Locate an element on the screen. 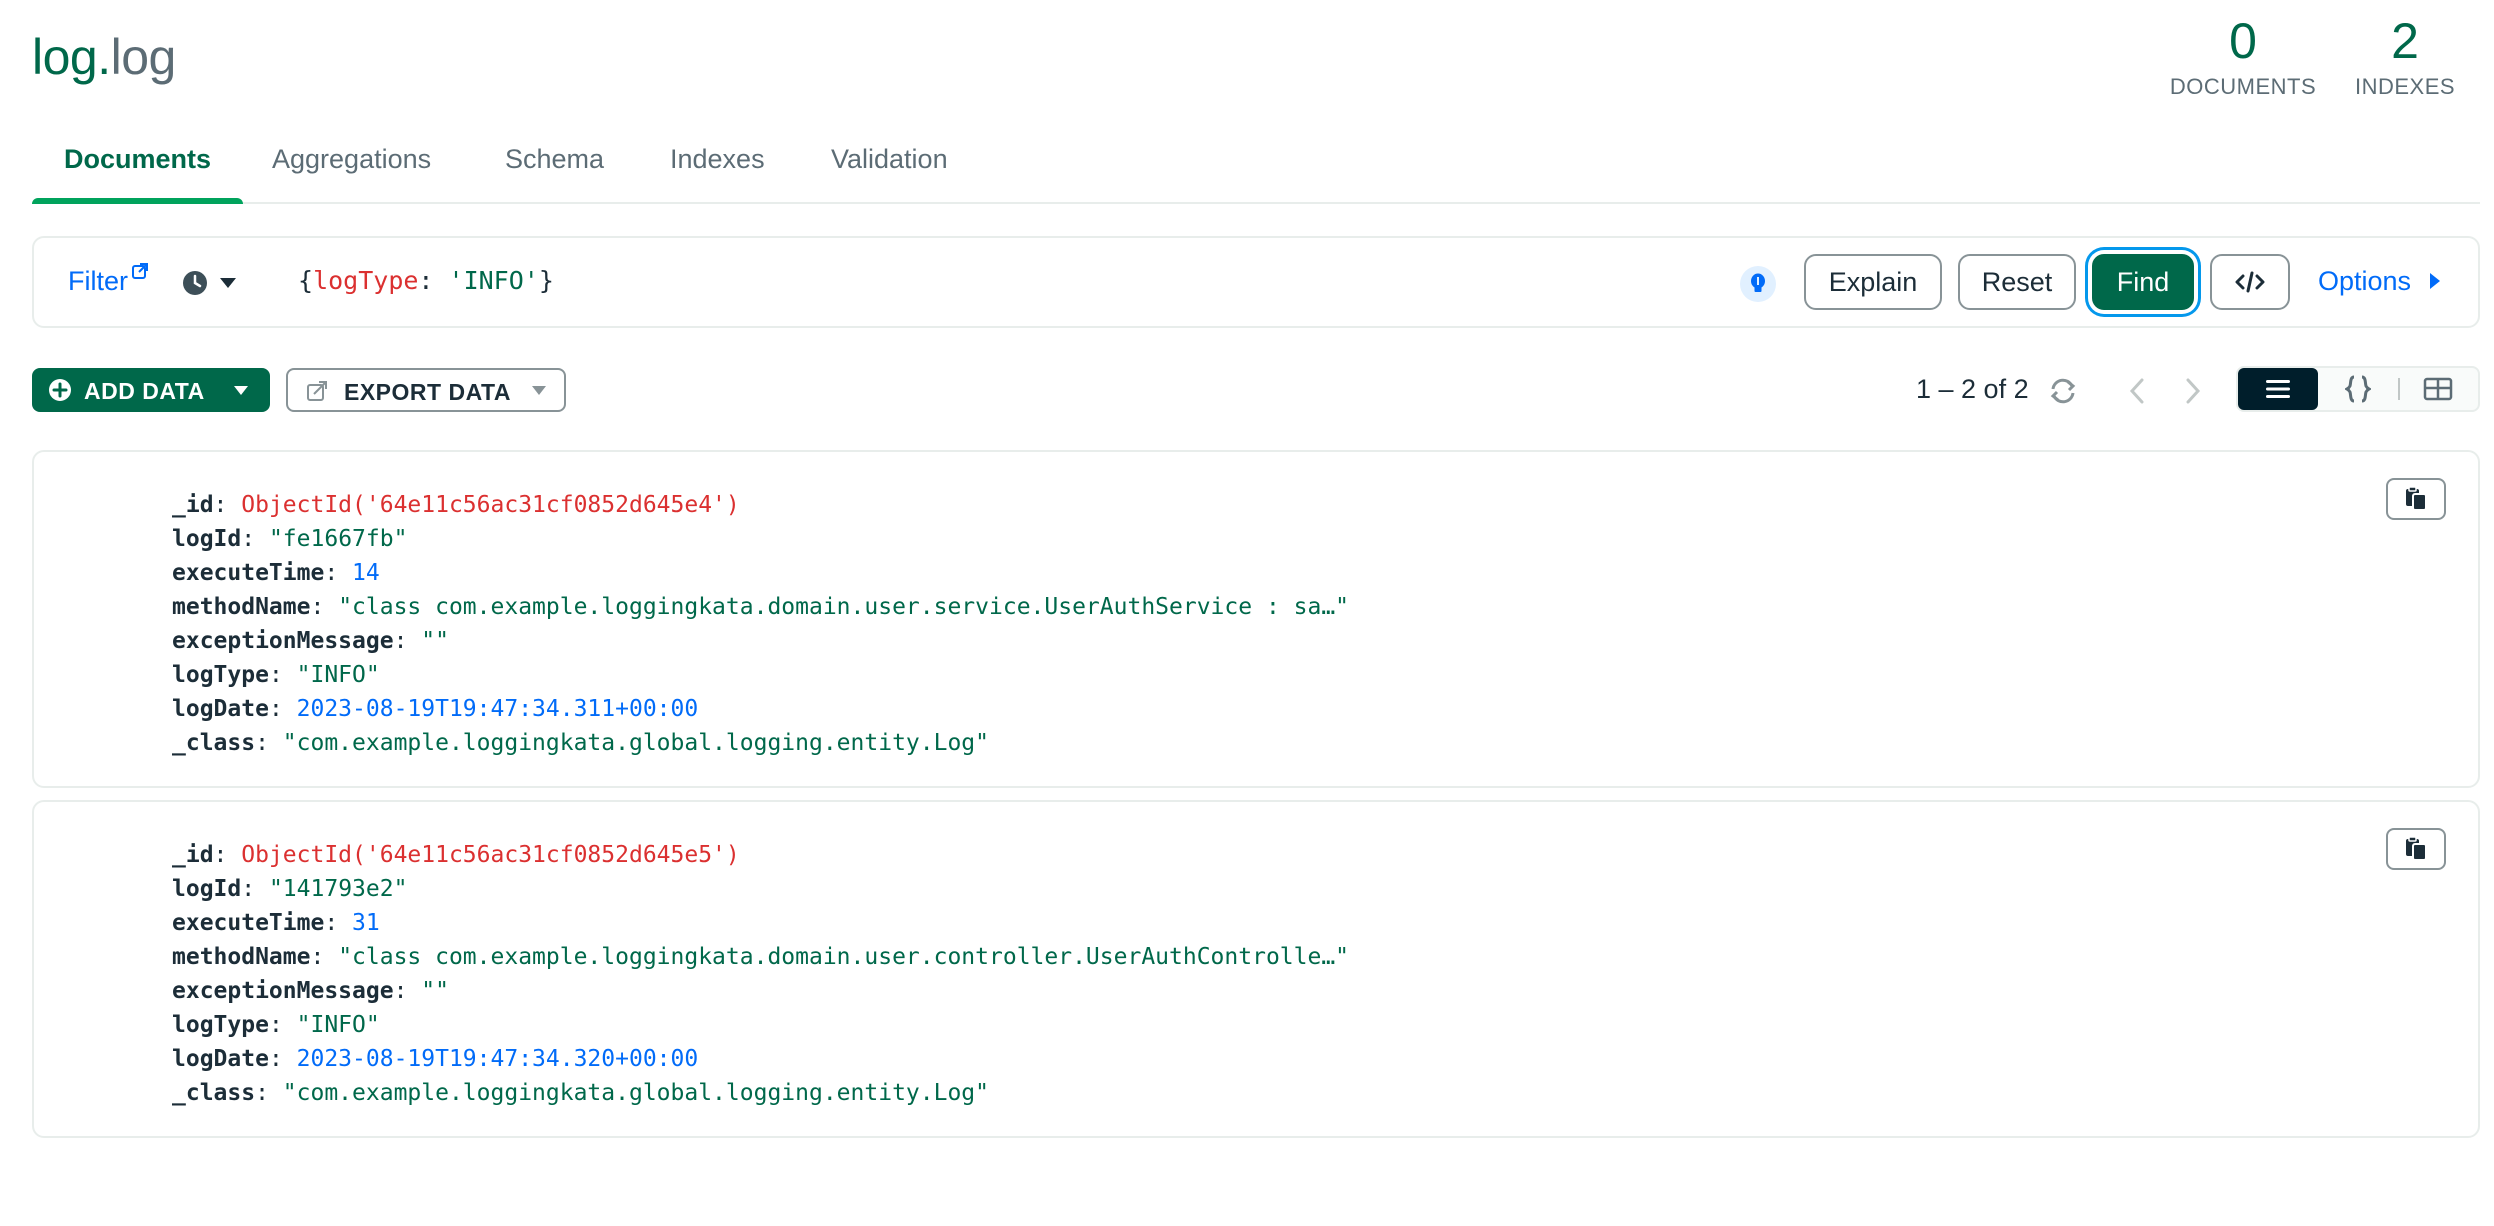  field-row-executetime: executeTime: 14 is located at coordinates (276, 573).